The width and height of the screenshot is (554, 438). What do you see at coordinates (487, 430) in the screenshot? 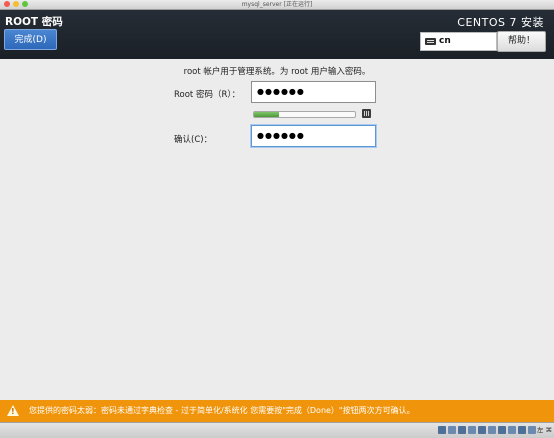
I see `vm-device-tray` at bounding box center [487, 430].